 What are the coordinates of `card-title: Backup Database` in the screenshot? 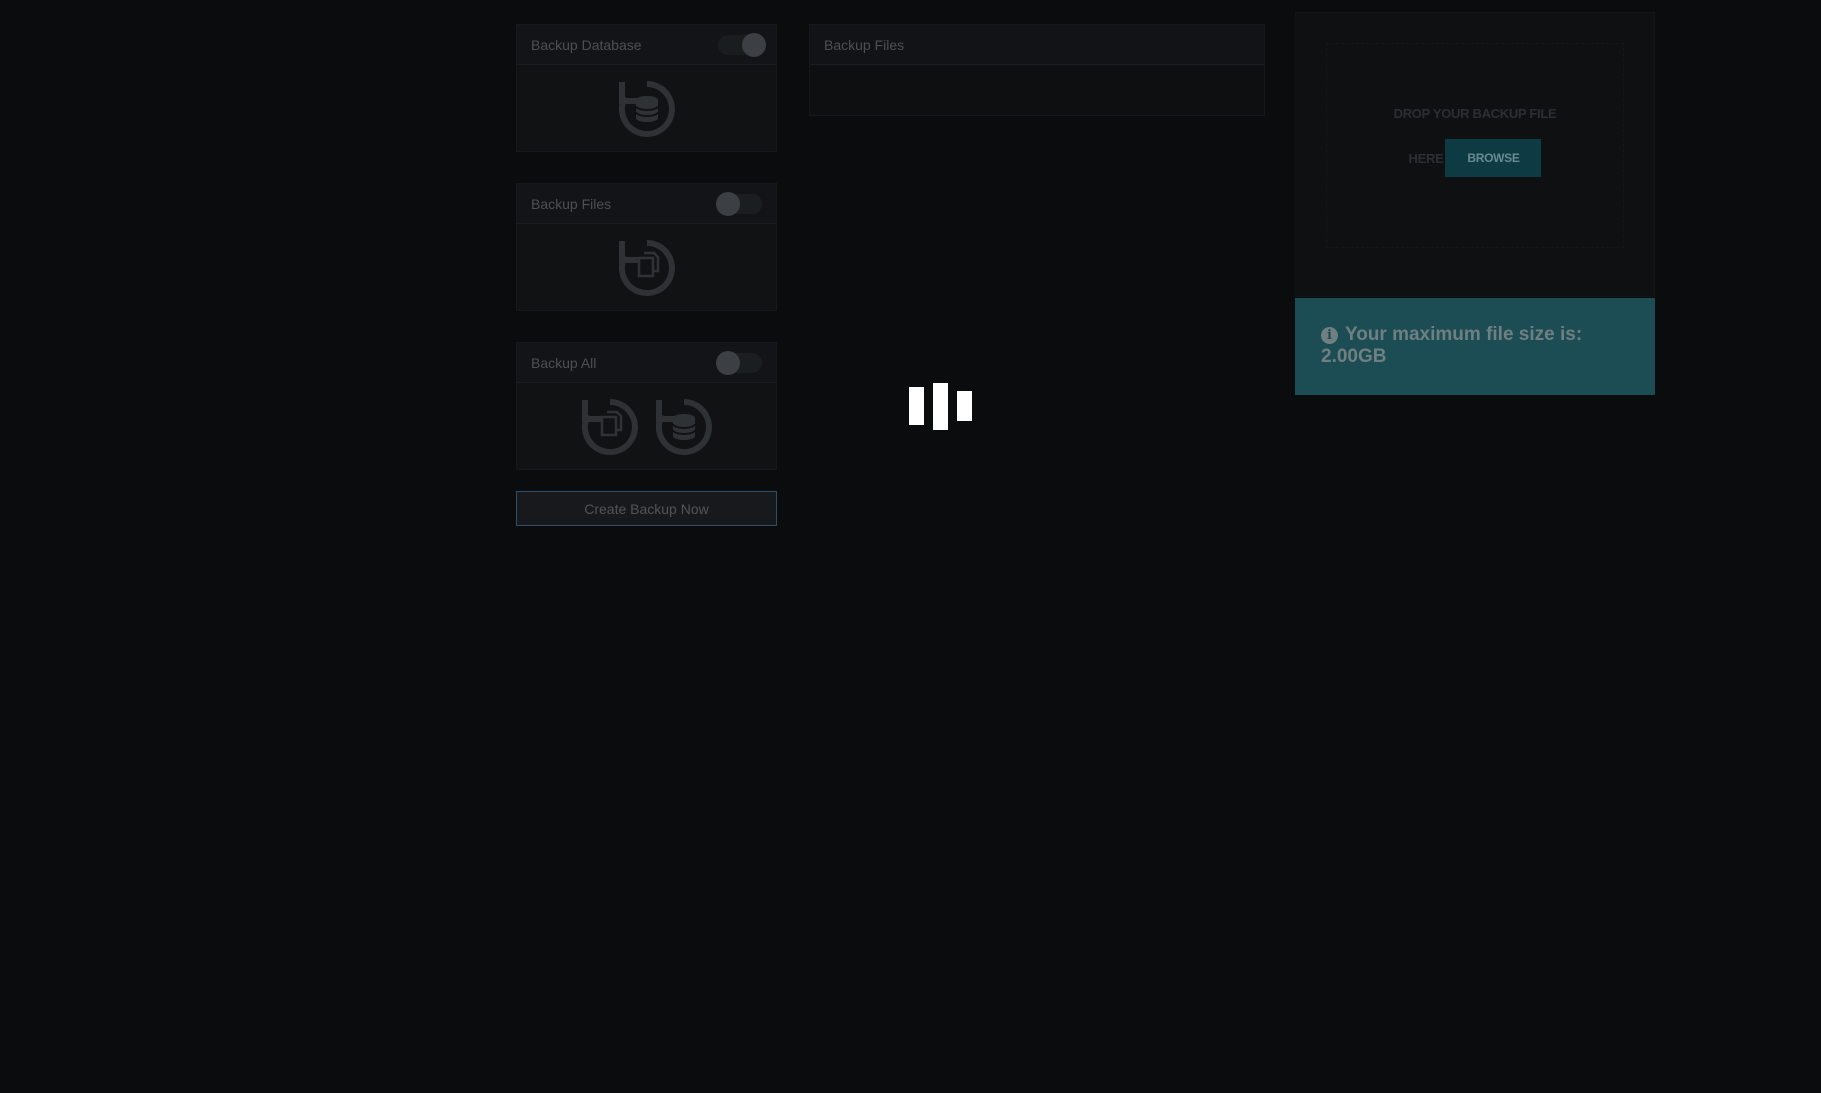 It's located at (586, 44).